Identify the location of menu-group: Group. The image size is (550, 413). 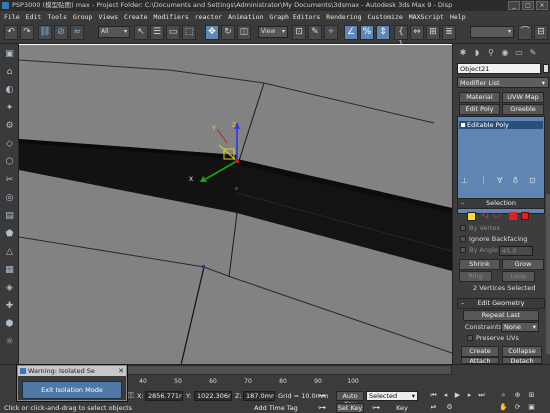
(83, 17).